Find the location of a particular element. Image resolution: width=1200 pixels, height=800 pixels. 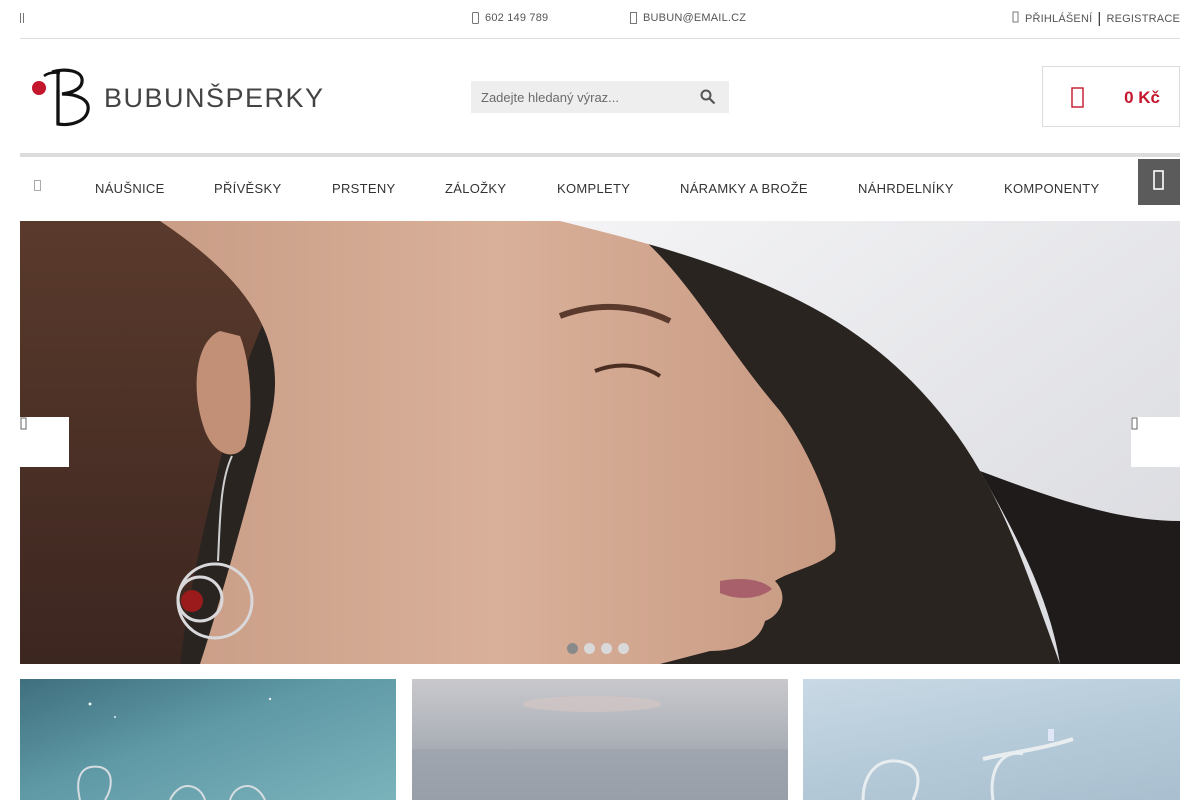

email-address: BUBUN@EMAIL.CZ is located at coordinates (695, 18).